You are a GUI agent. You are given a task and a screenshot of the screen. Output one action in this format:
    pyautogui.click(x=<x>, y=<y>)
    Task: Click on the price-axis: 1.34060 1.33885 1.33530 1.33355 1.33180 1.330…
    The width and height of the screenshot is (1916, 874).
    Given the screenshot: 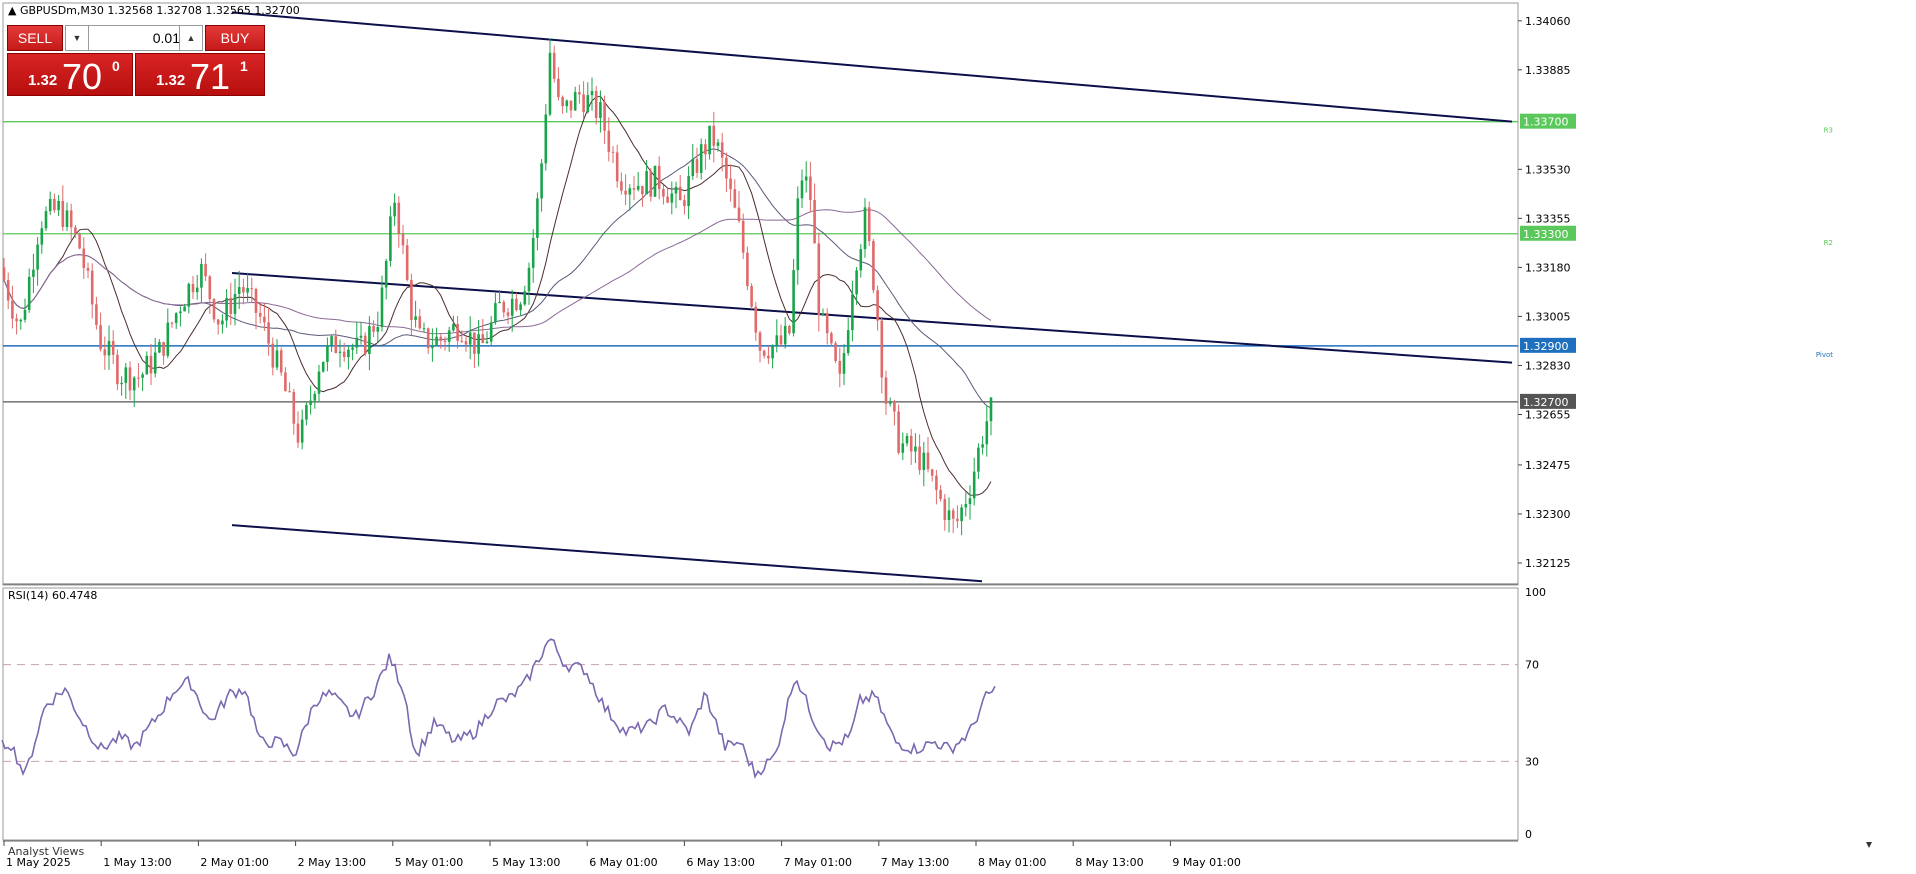 What is the action you would take?
    pyautogui.click(x=1544, y=292)
    